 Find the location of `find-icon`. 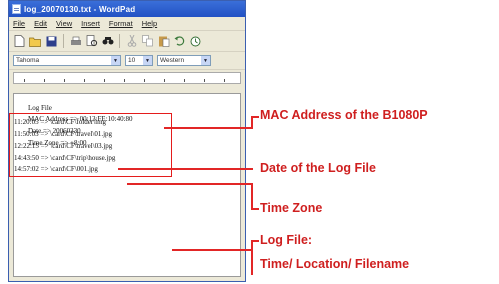

find-icon is located at coordinates (107, 41).